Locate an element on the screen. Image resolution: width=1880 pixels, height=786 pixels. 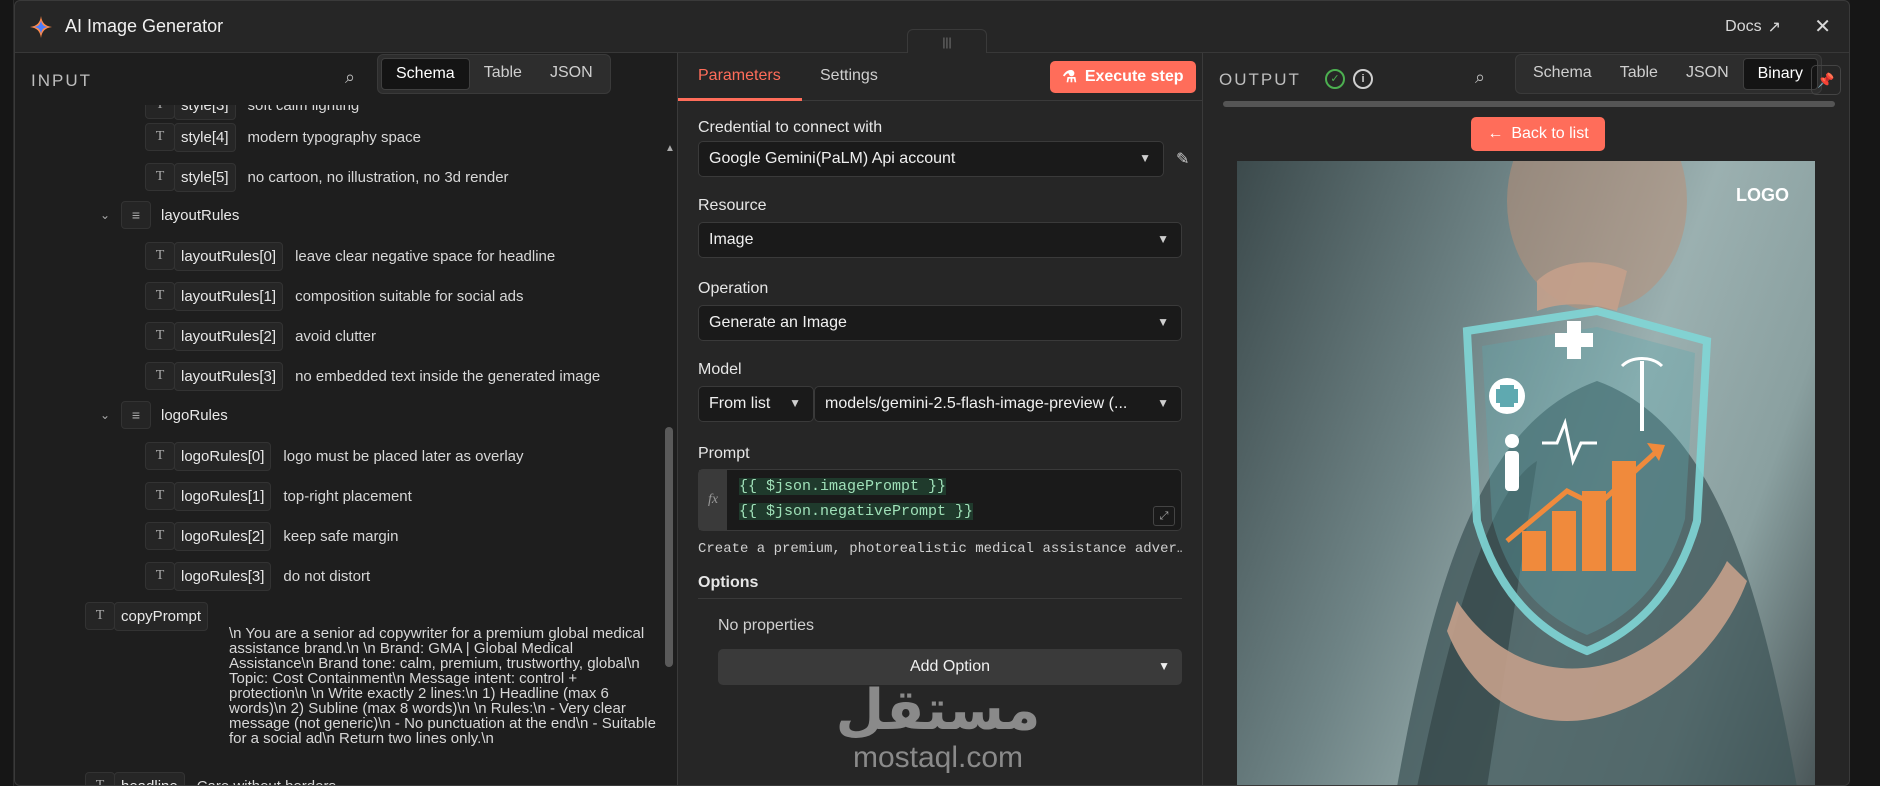
field-key: logoRules[0] is located at coordinates (223, 456).